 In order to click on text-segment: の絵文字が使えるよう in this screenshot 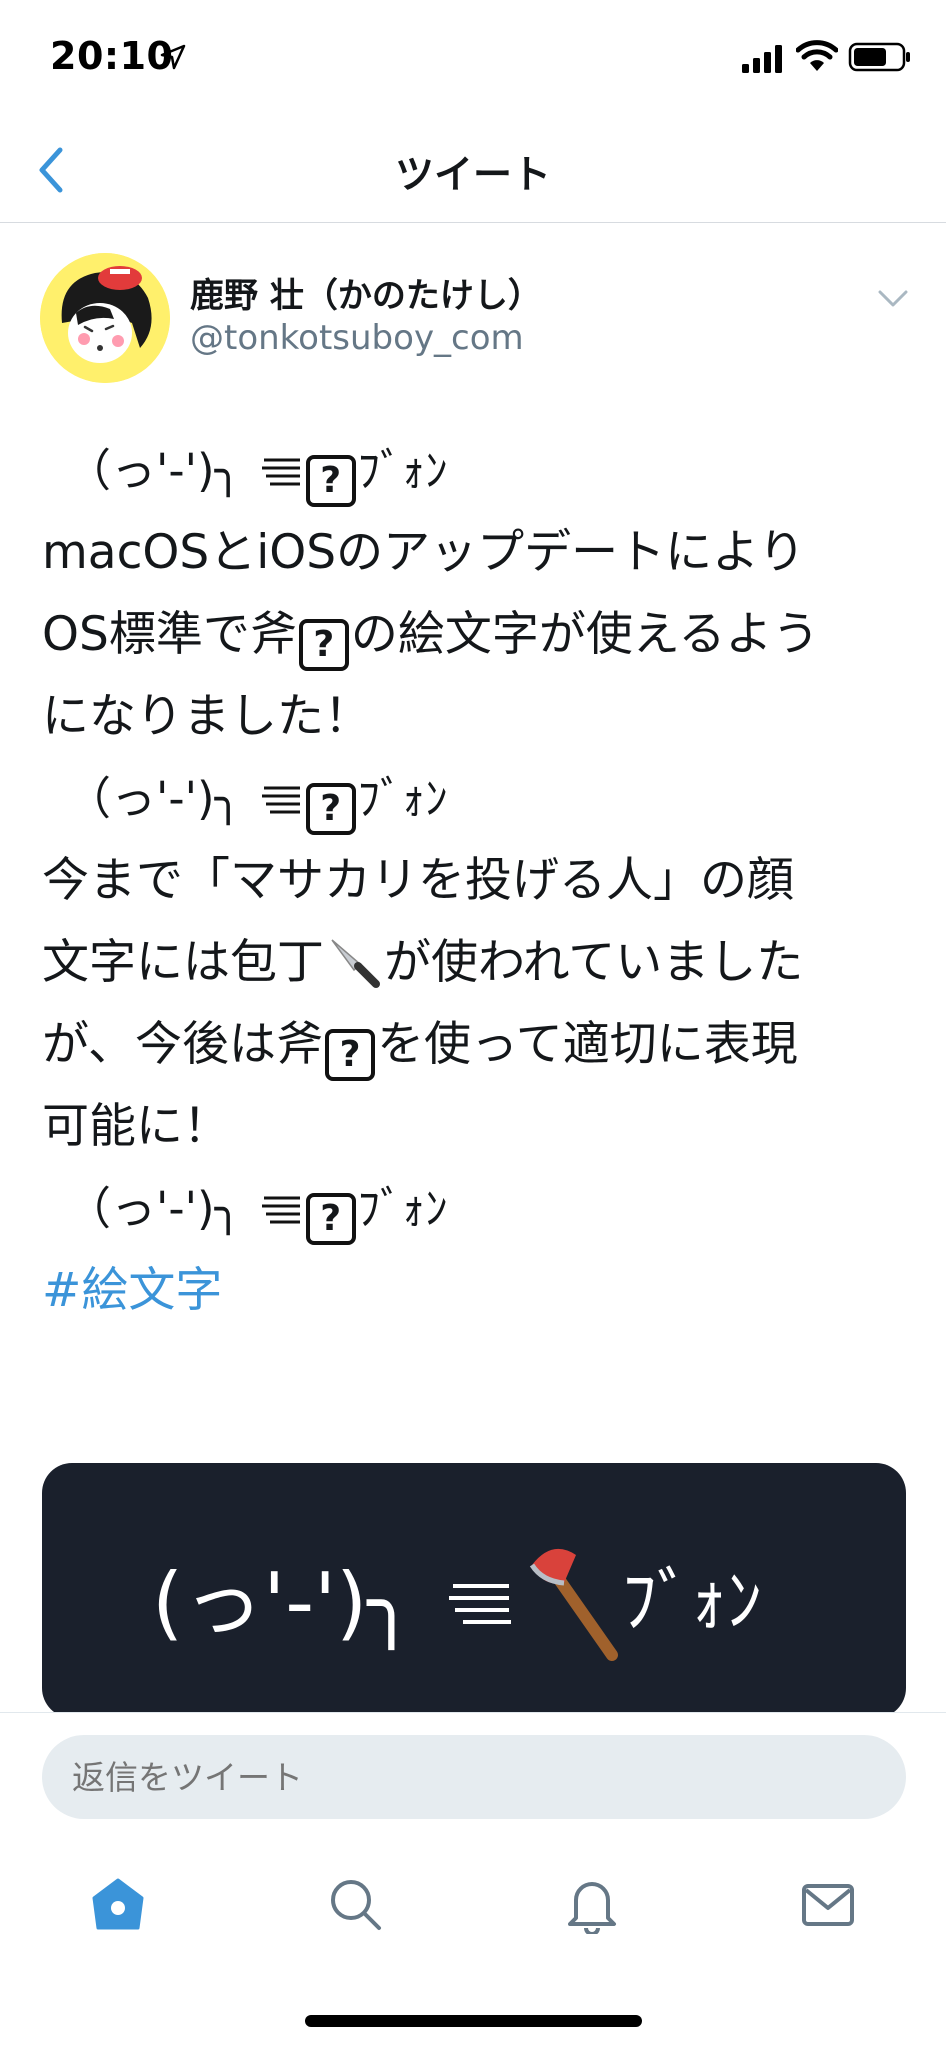, I will do `click(585, 634)`.